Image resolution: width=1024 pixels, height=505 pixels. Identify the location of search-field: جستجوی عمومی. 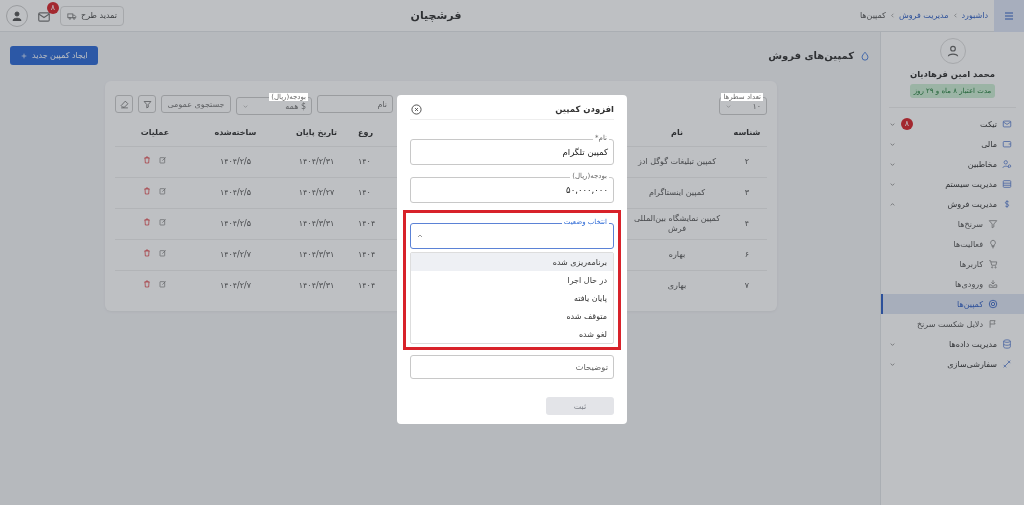
(196, 104).